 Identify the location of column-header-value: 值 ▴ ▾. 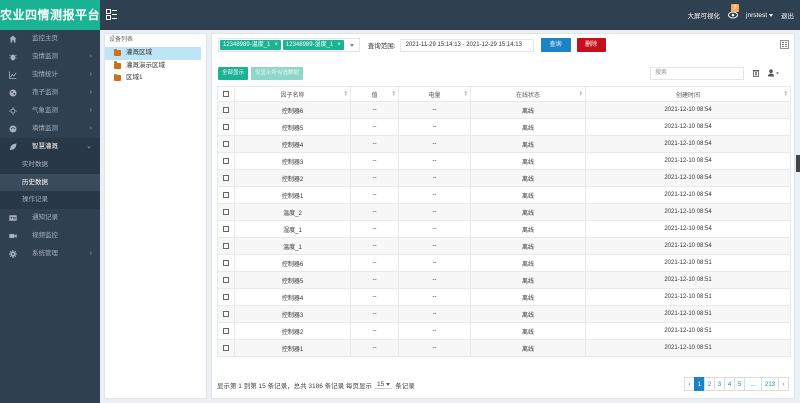
(374, 94).